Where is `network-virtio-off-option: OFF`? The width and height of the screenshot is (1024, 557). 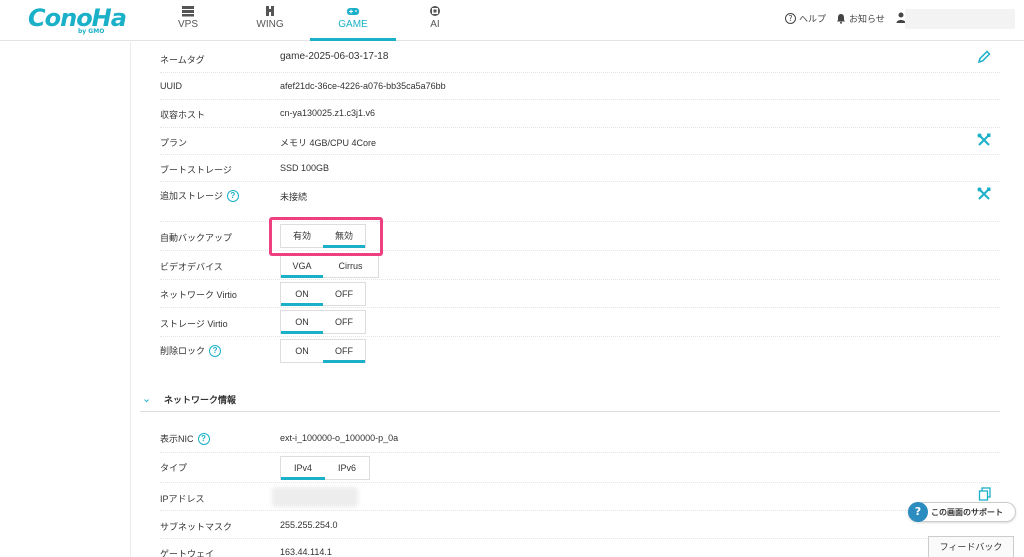 network-virtio-off-option: OFF is located at coordinates (344, 294).